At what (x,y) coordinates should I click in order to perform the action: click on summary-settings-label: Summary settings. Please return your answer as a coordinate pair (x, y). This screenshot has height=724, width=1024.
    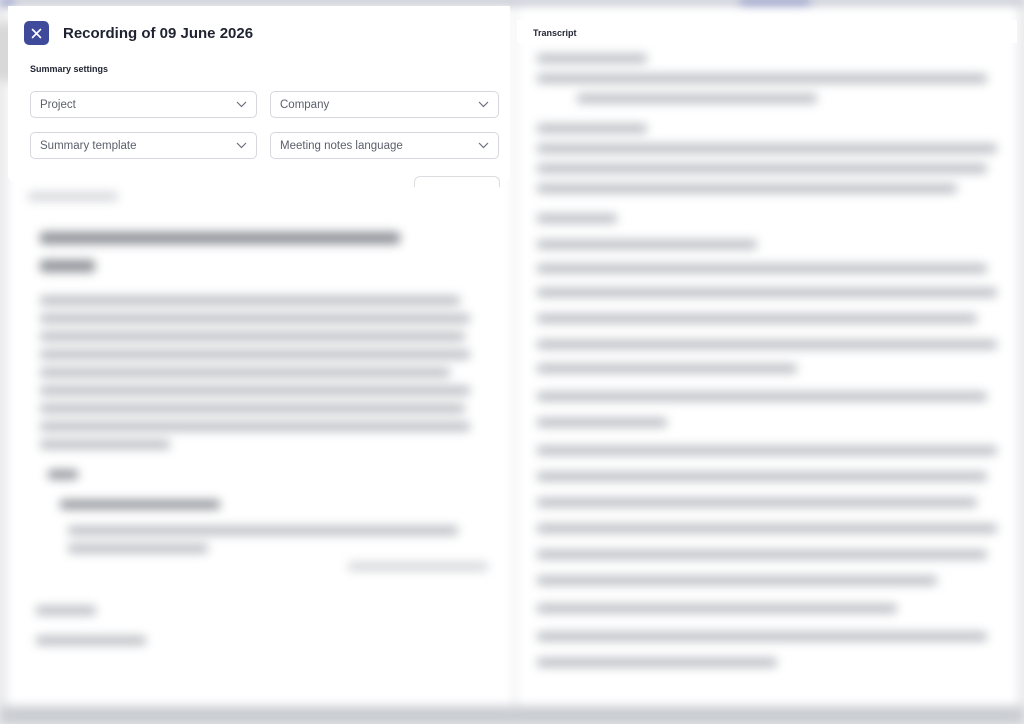
    Looking at the image, I should click on (69, 69).